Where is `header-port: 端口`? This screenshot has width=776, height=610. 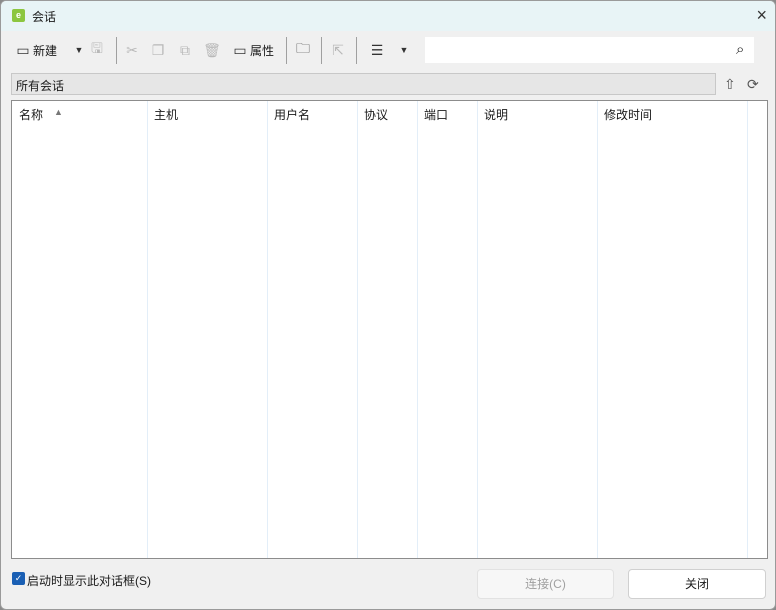
header-port: 端口 is located at coordinates (436, 114).